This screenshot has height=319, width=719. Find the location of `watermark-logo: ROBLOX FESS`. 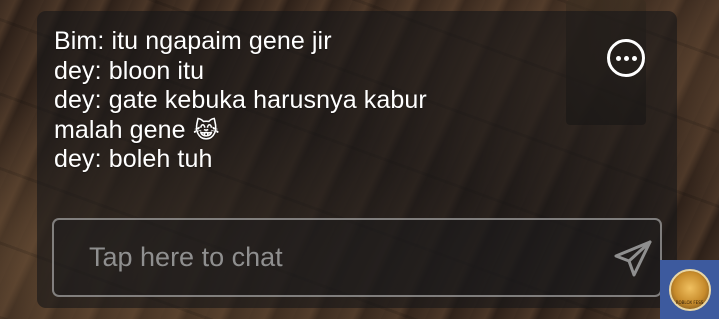

watermark-logo: ROBLOX FESS is located at coordinates (689, 289).